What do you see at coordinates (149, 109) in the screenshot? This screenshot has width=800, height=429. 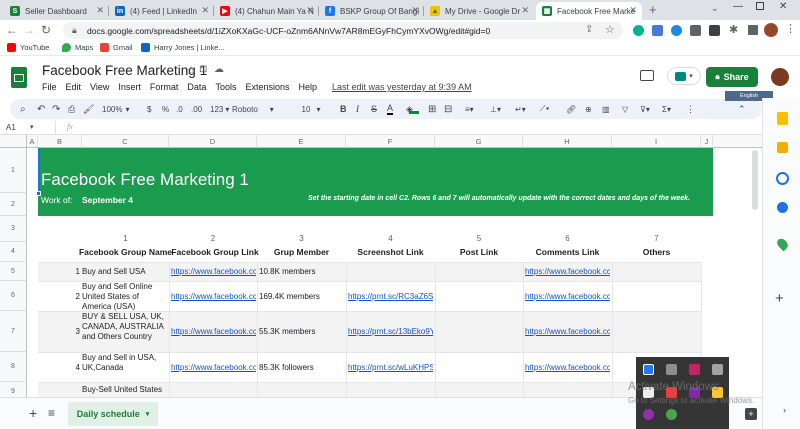 I see `currency-button: $` at bounding box center [149, 109].